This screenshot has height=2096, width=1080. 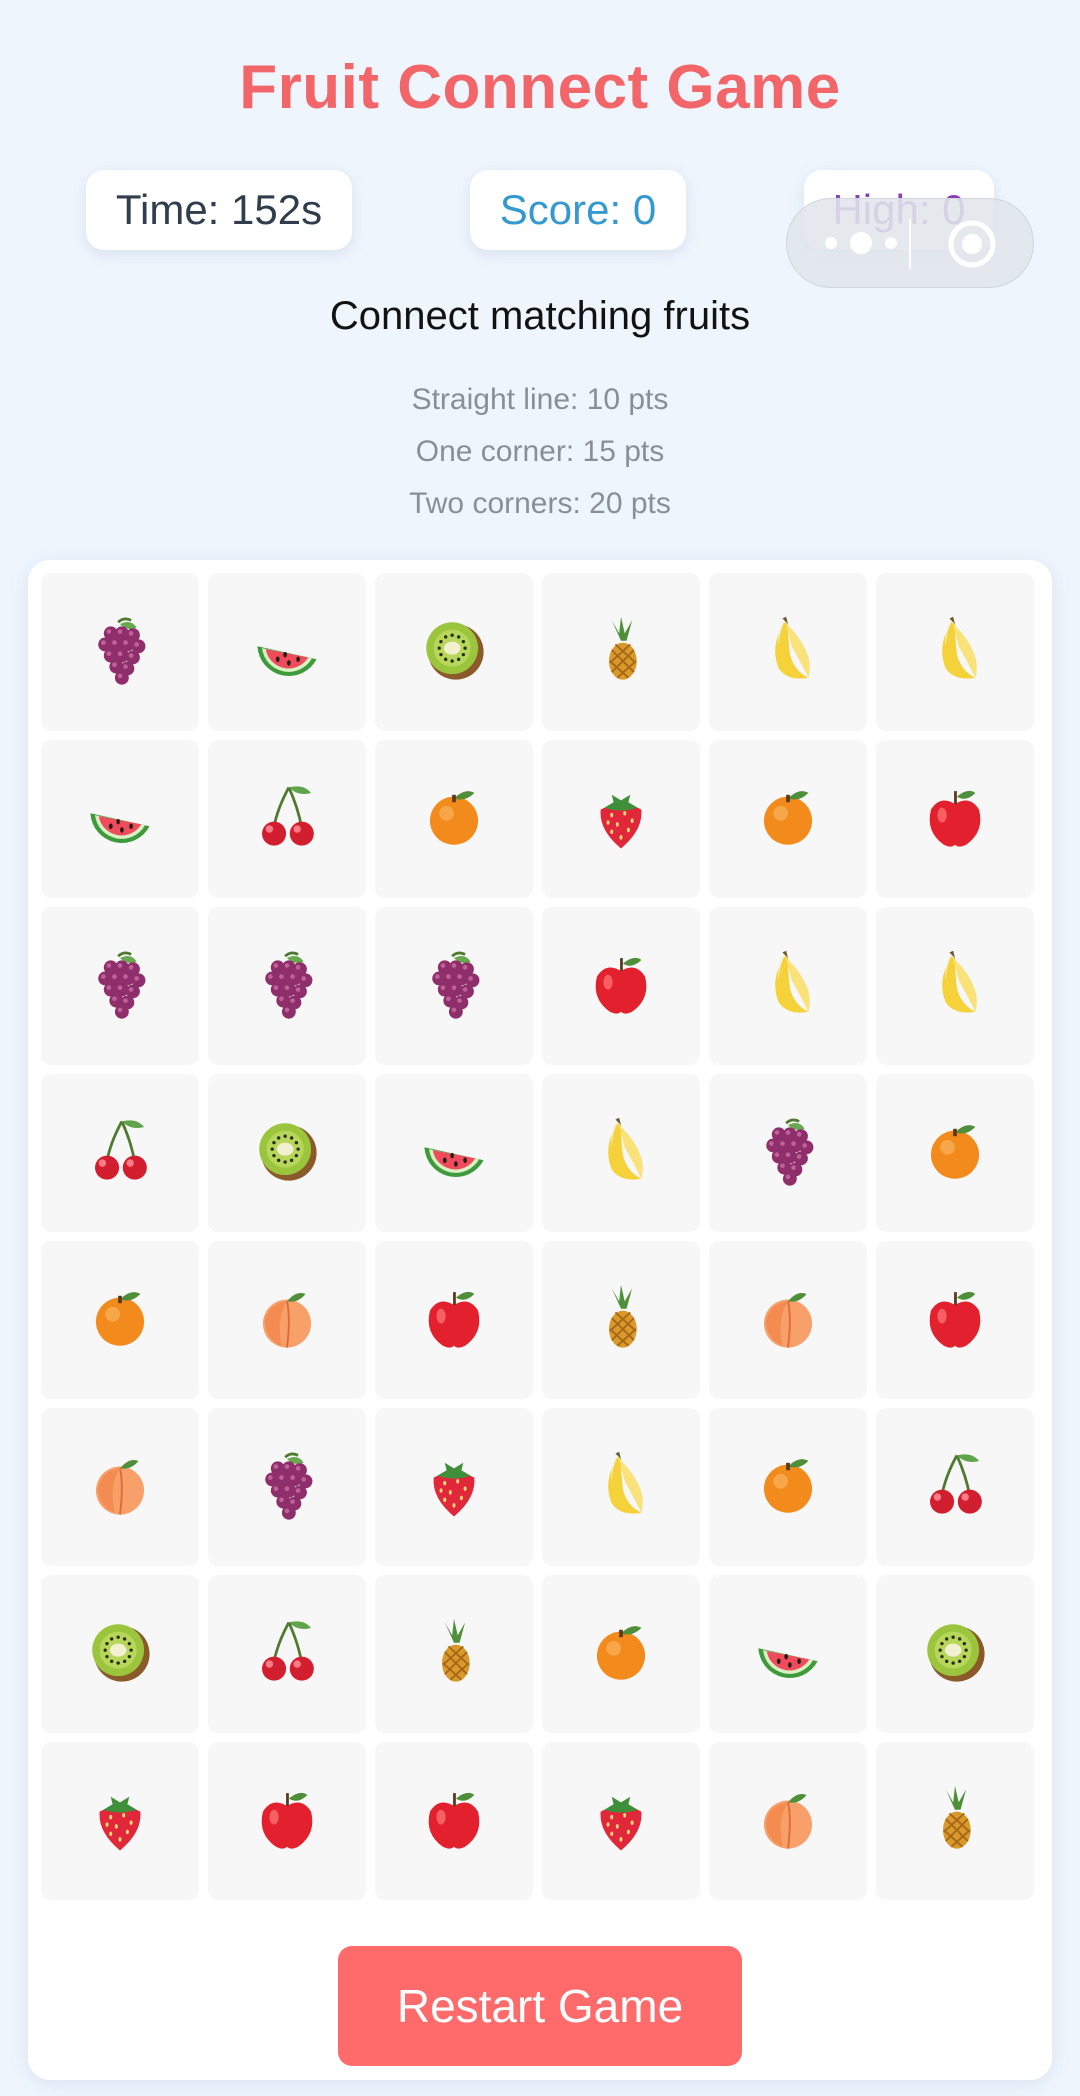 I want to click on rule-two-corners: Two corners: 20 pts, so click(x=540, y=503).